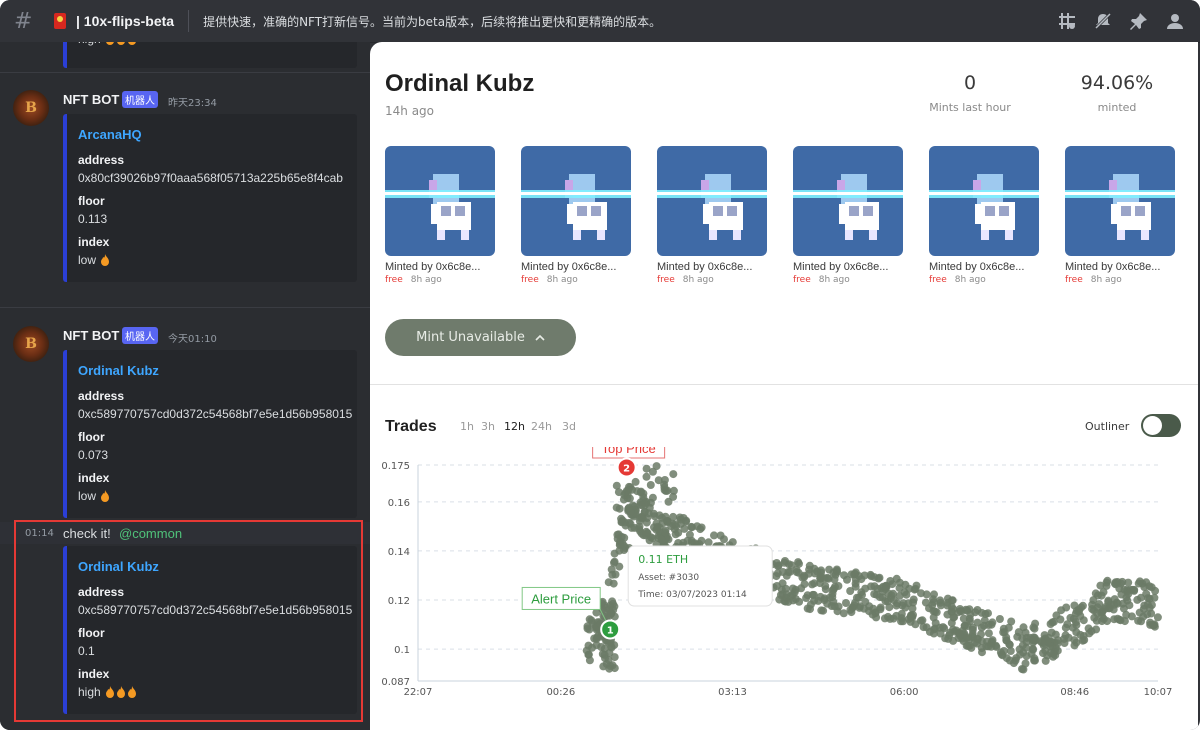 This screenshot has width=1200, height=730. Describe the element at coordinates (1117, 107) in the screenshot. I see `minted-percent-label: minted` at that location.